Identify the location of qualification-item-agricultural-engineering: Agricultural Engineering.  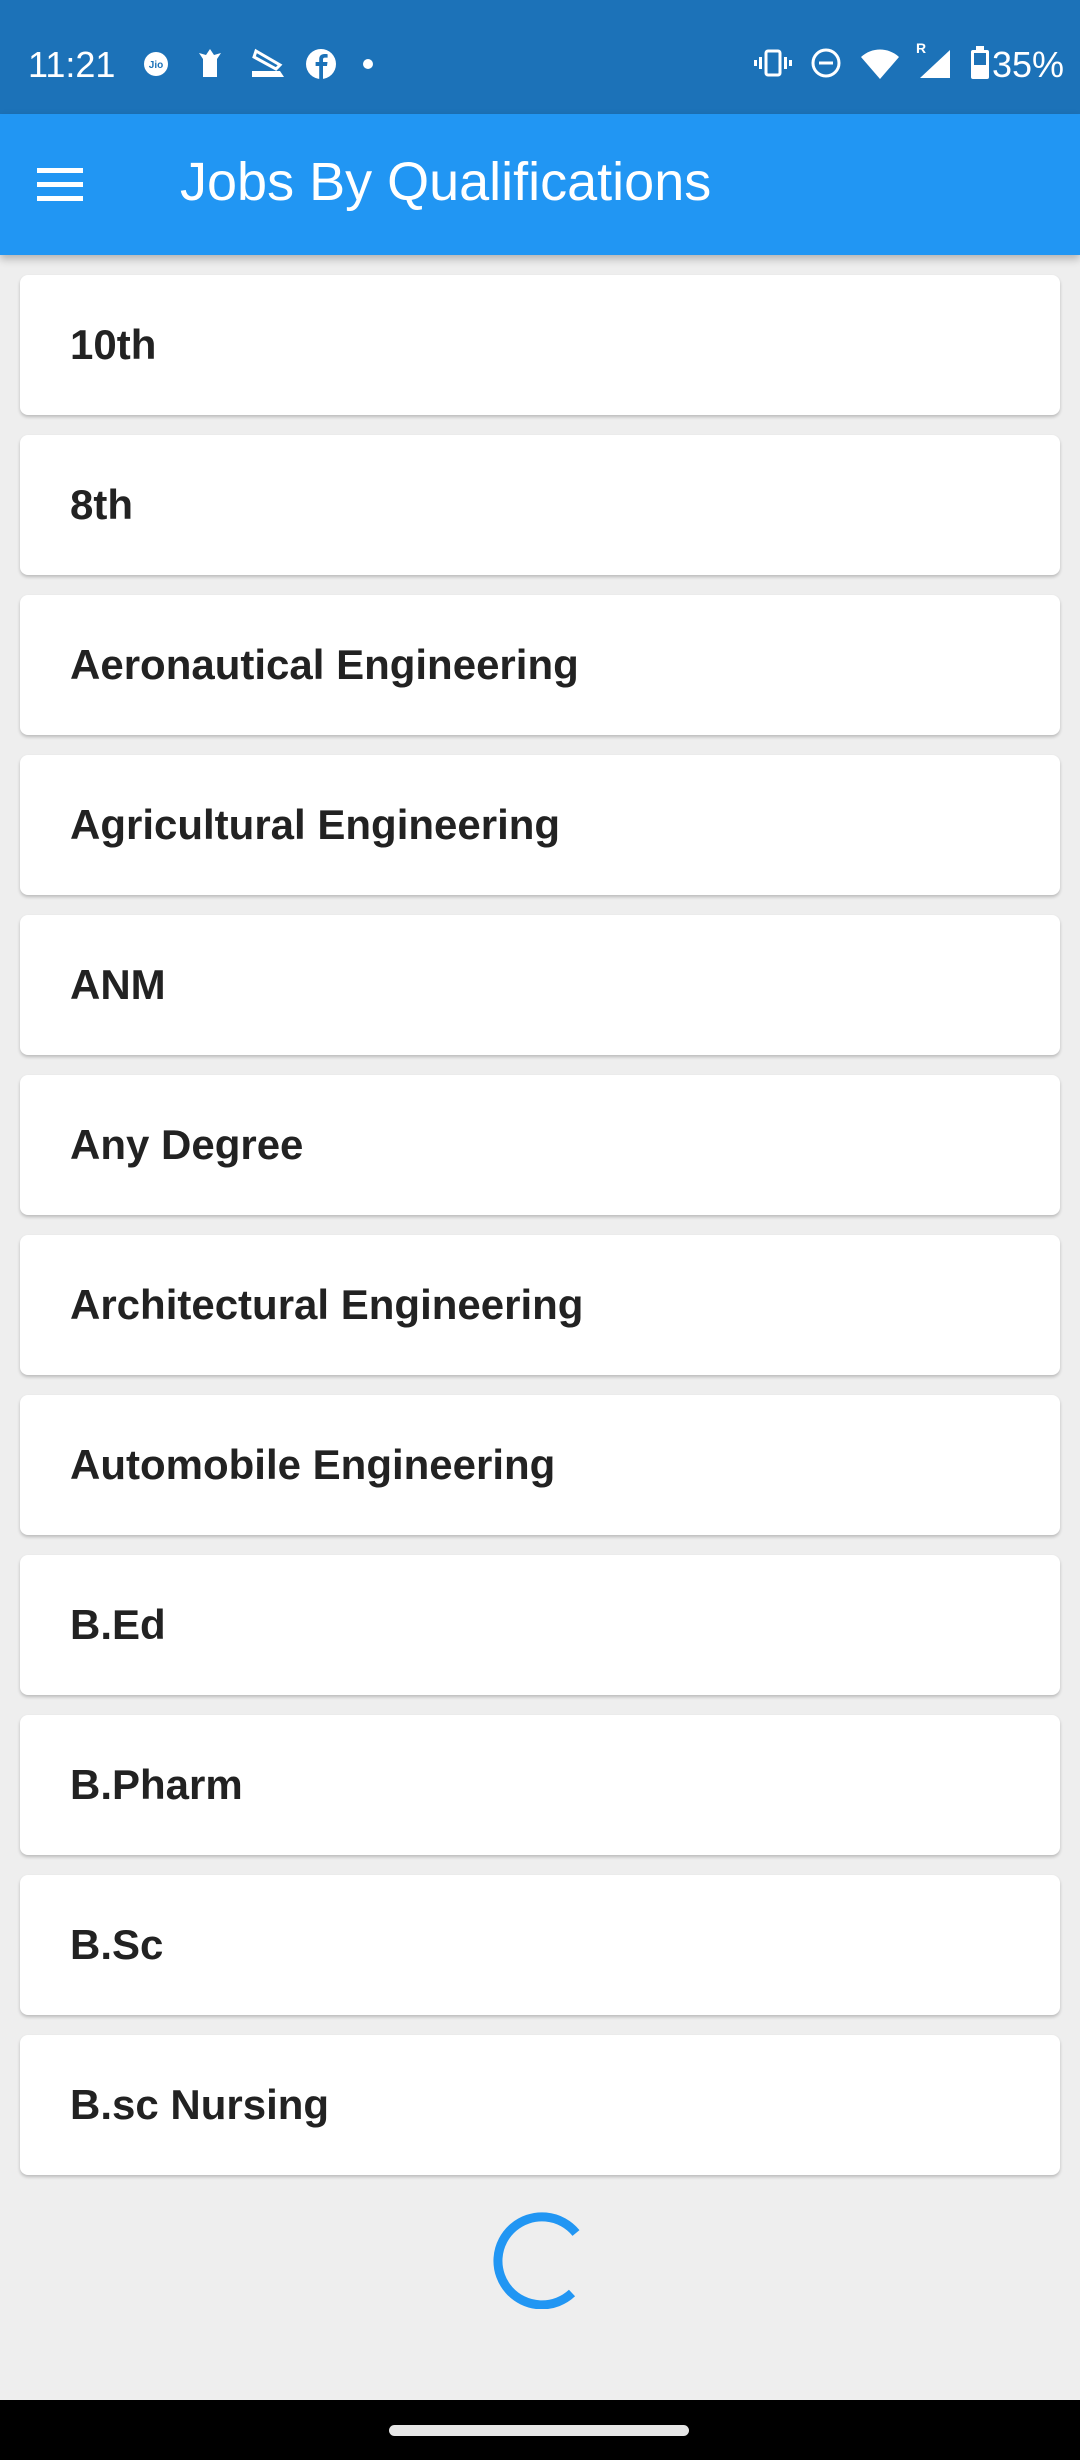
(540, 825).